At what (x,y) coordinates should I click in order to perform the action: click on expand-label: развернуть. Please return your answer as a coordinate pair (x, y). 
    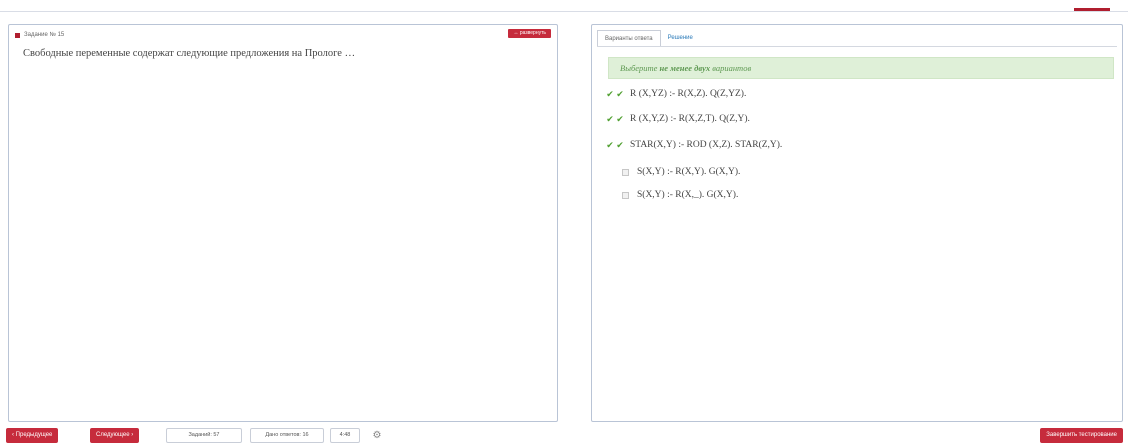
    Looking at the image, I should click on (532, 33).